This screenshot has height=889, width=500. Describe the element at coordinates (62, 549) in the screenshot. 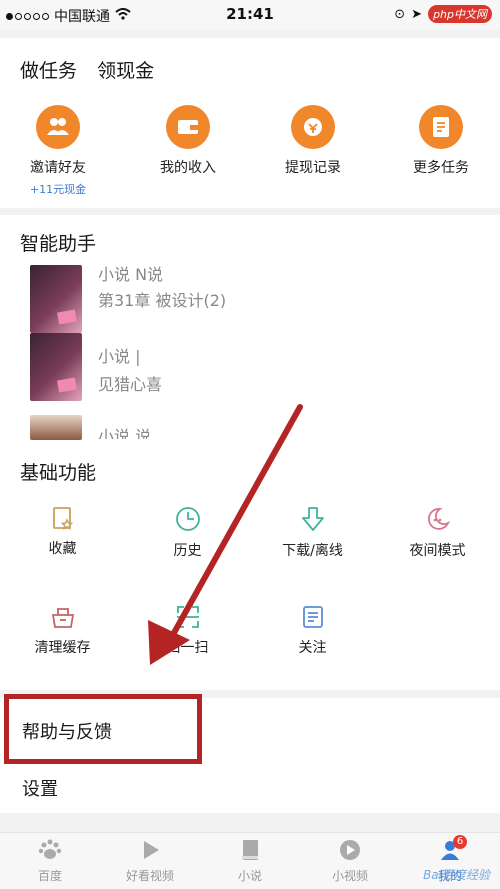

I see `feature-label: 收藏` at that location.